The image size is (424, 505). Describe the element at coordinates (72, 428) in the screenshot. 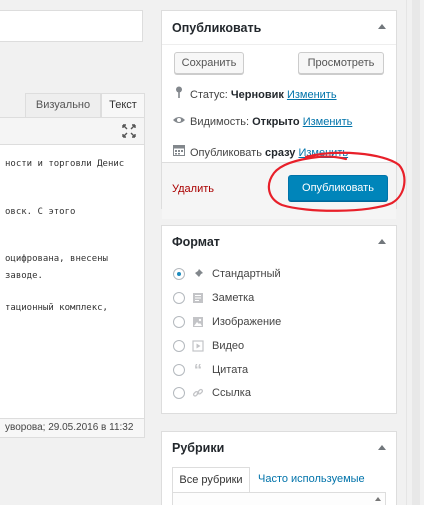

I see `editor-status-bar: уворова; 29.05.2016 в 11:32` at that location.